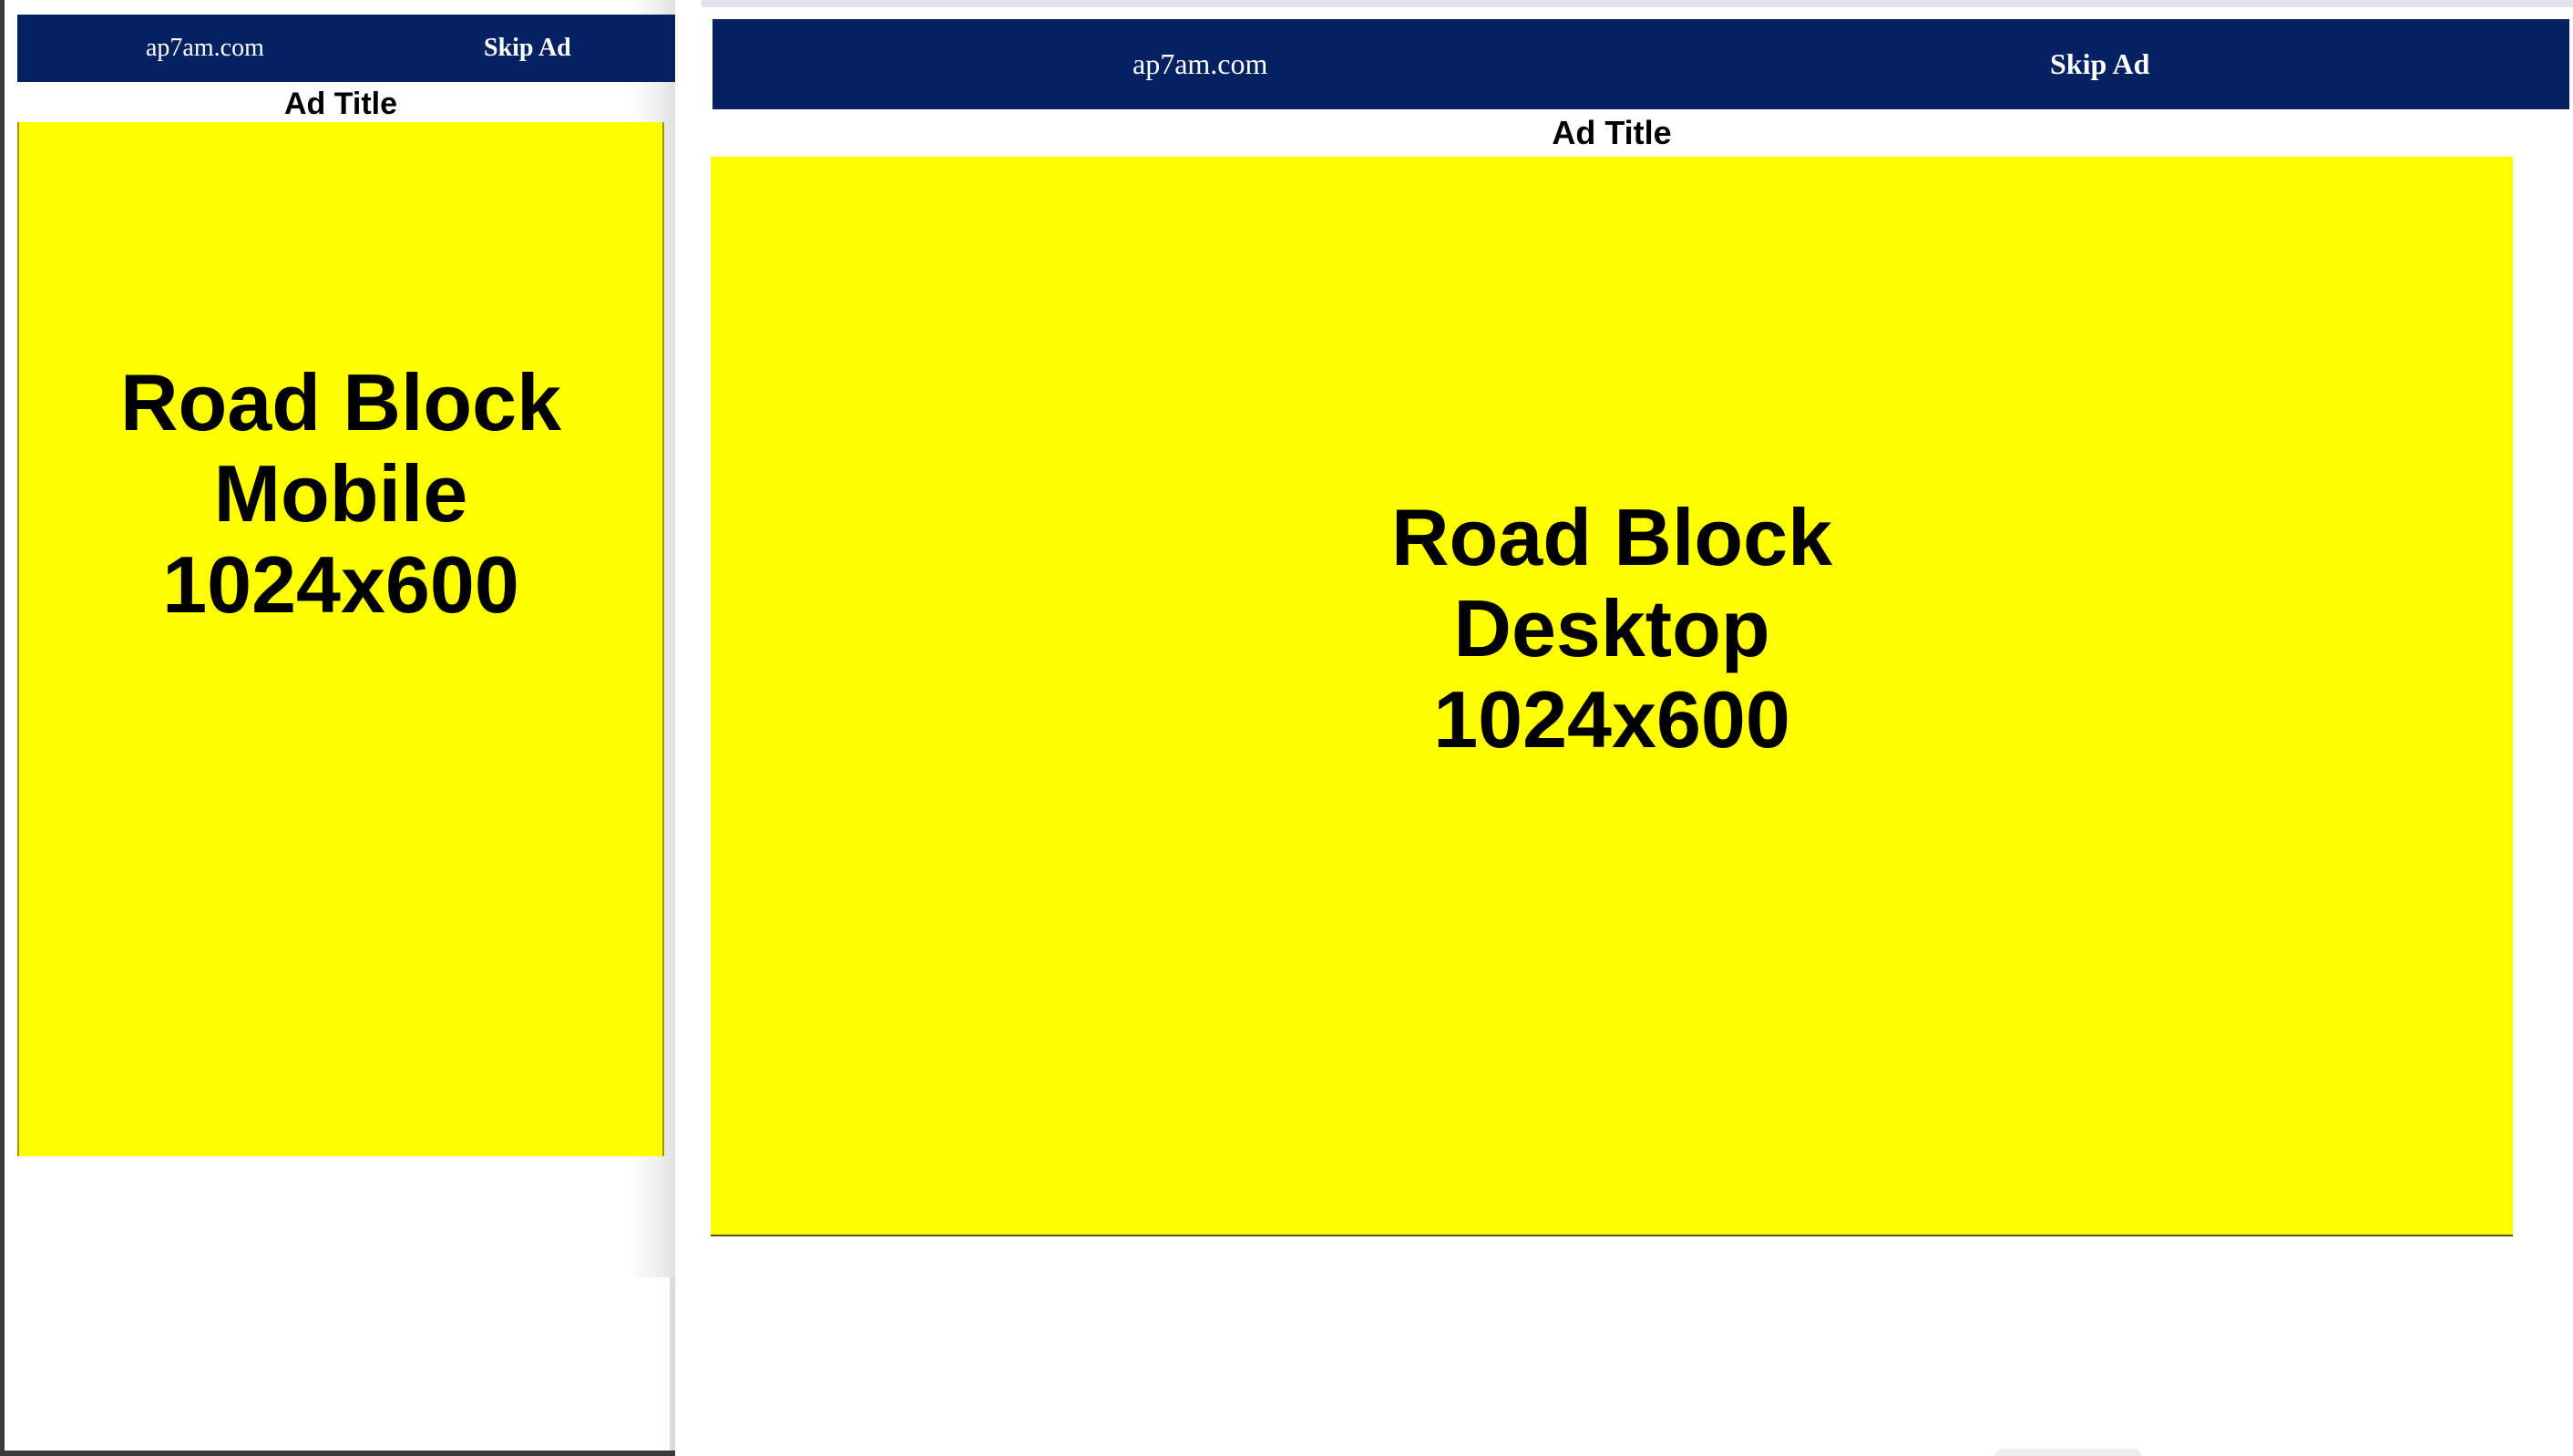 This screenshot has width=2573, height=1456. Describe the element at coordinates (1641, 64) in the screenshot. I see `desktop-ad-header: ap7am.com Skip Ad` at that location.